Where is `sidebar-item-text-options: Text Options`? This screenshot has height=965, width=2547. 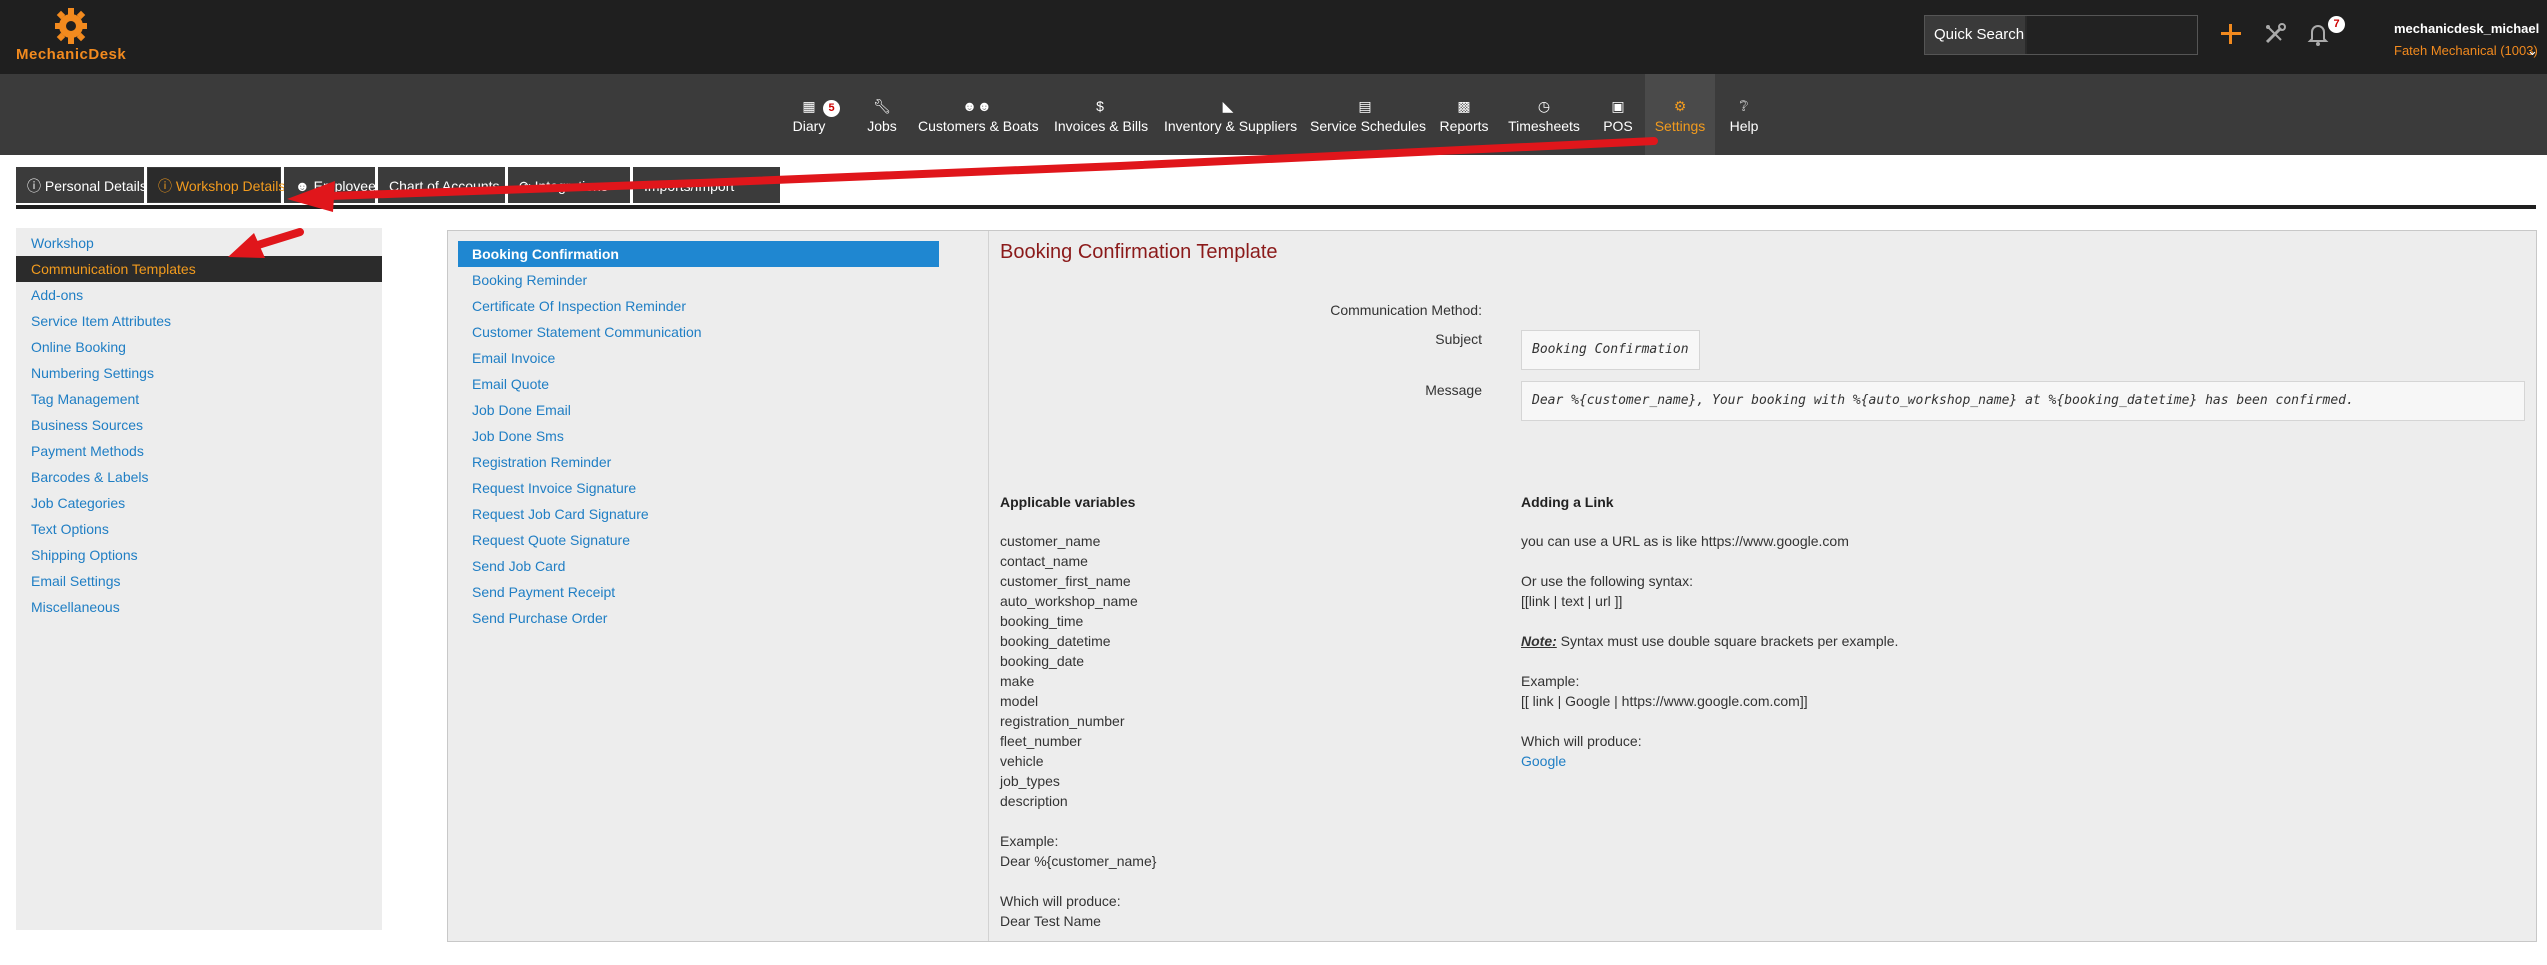 sidebar-item-text-options: Text Options is located at coordinates (199, 529).